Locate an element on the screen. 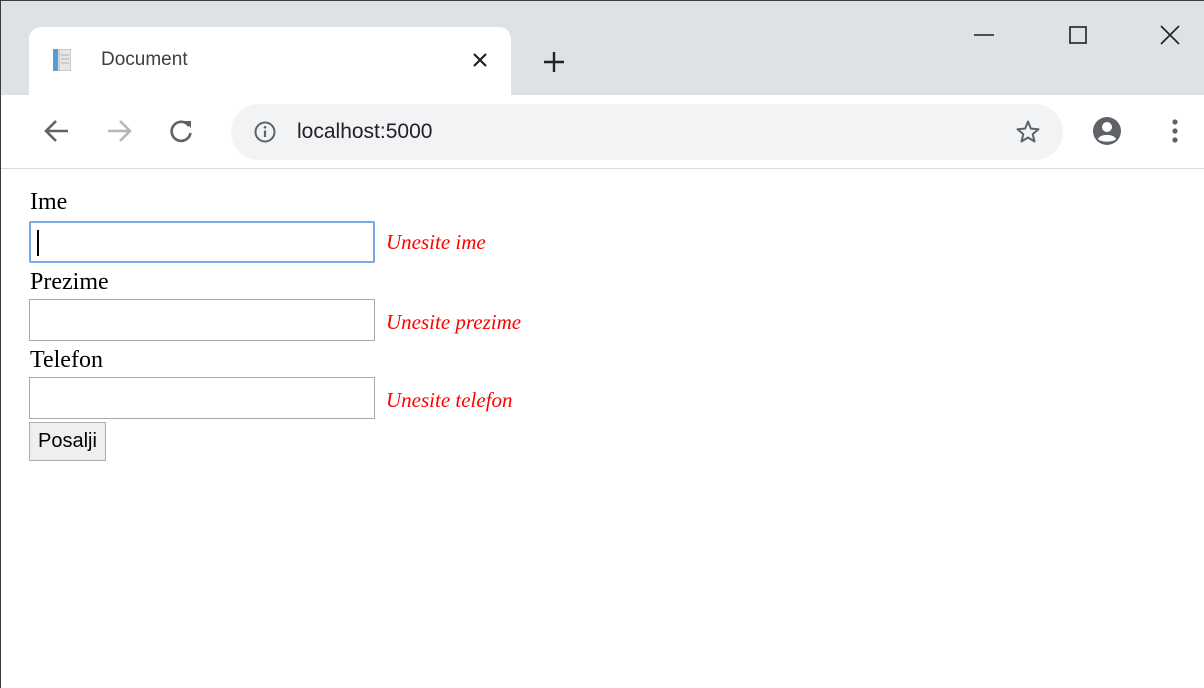 This screenshot has width=1204, height=688. phone-input is located at coordinates (202, 398).